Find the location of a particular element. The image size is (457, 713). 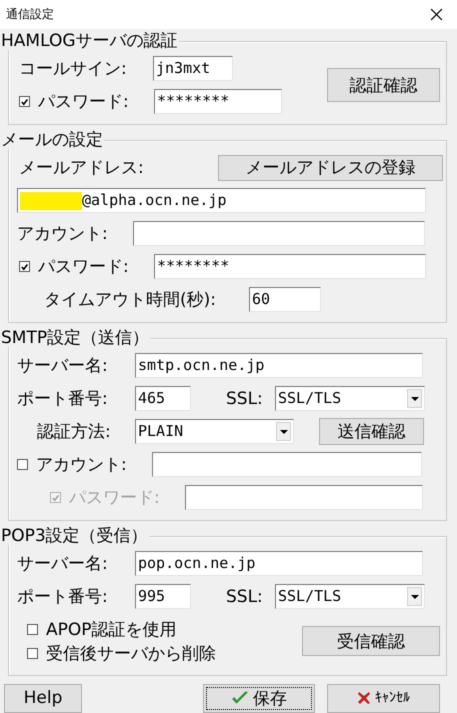

dropdown-field: PLAIN is located at coordinates (214, 431).